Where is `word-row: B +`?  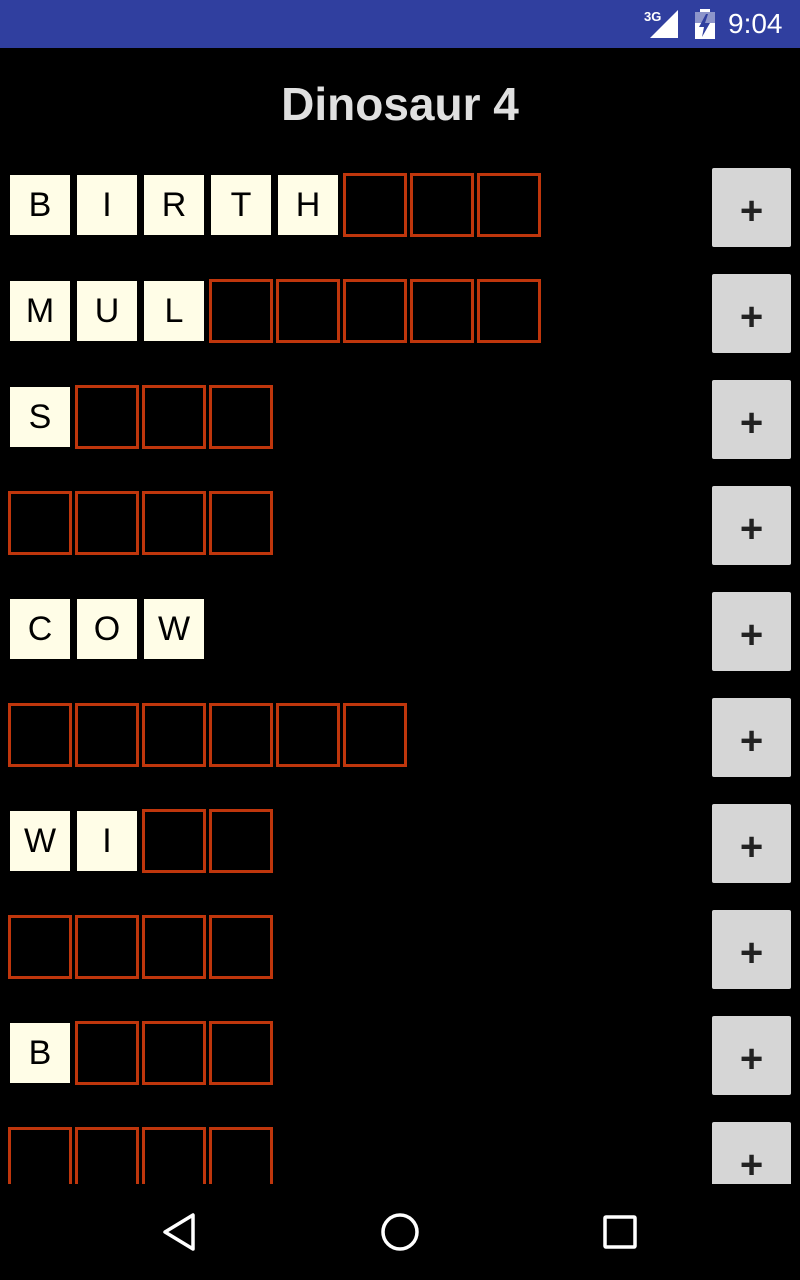 word-row: B + is located at coordinates (400, 1061).